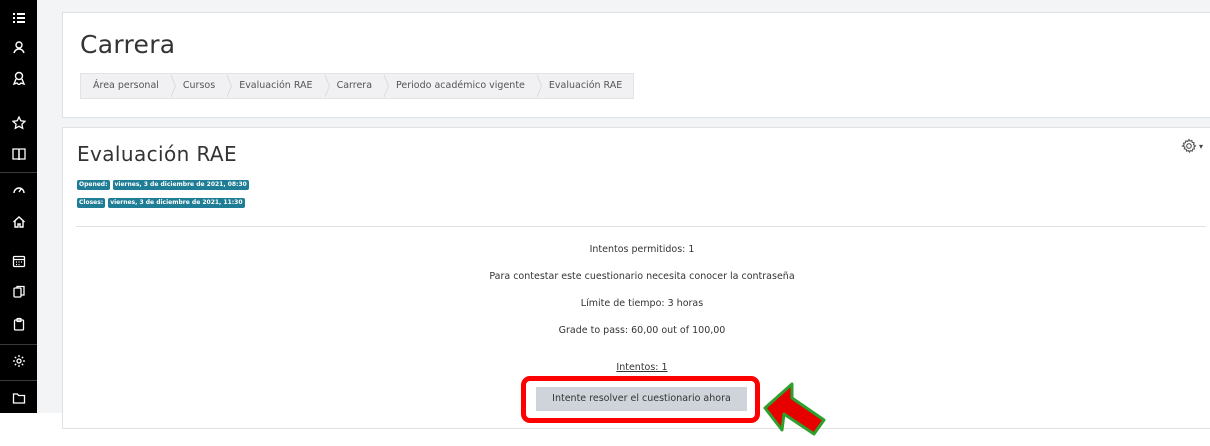 This screenshot has height=446, width=1210. What do you see at coordinates (18, 154) in the screenshot?
I see `book-icon` at bounding box center [18, 154].